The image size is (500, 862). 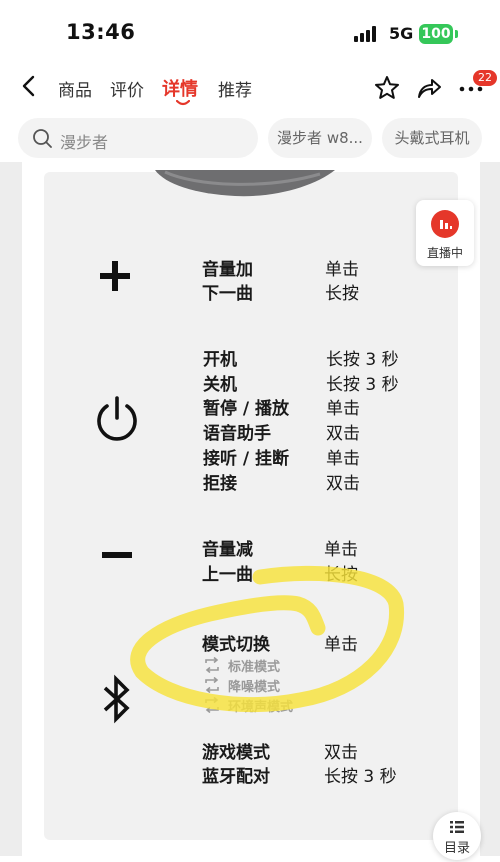 I want to click on plus-icon, so click(x=115, y=276).